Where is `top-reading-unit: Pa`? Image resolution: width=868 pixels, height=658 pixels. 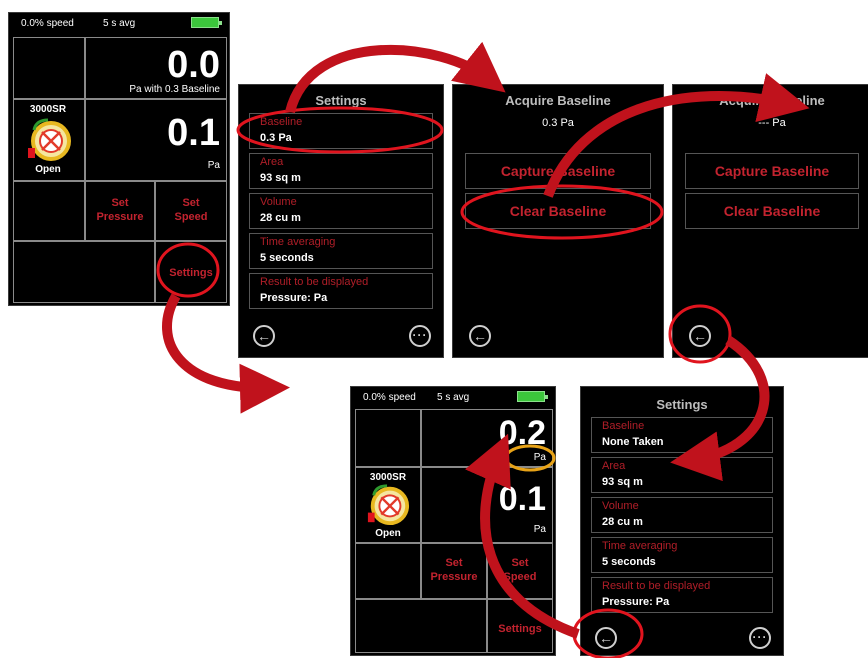
top-reading-unit: Pa is located at coordinates (539, 457).